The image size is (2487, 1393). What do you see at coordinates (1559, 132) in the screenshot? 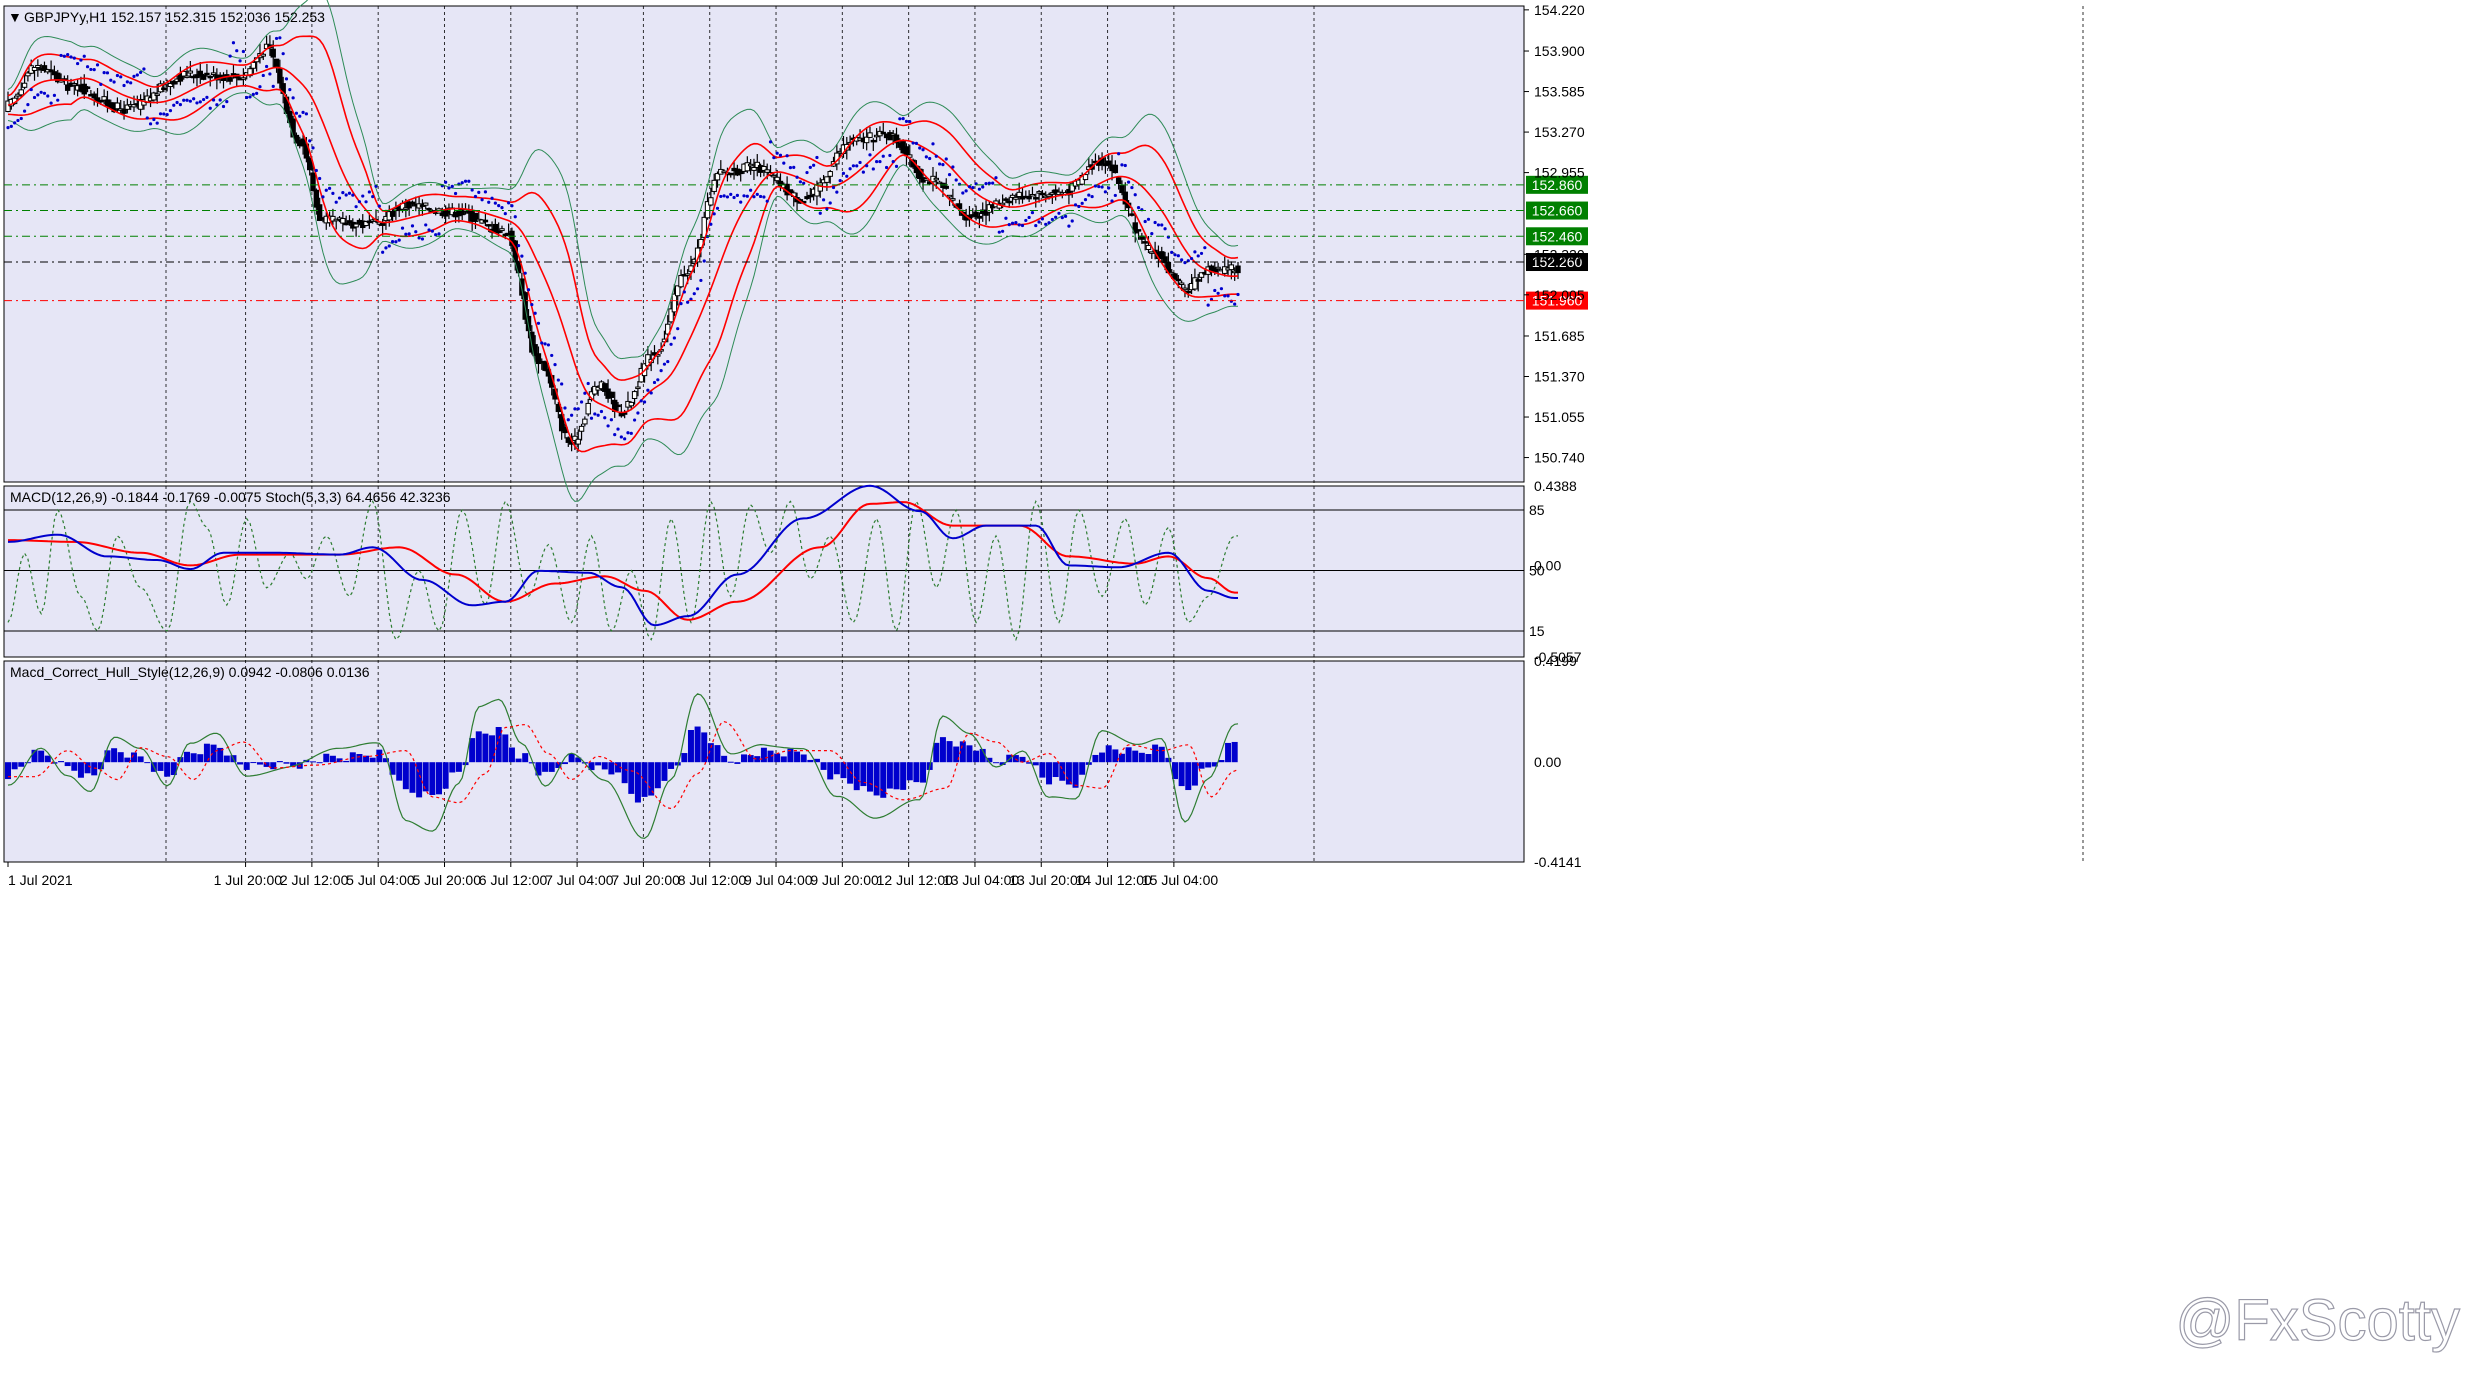
I see `axis-tick-label: 153.270` at bounding box center [1559, 132].